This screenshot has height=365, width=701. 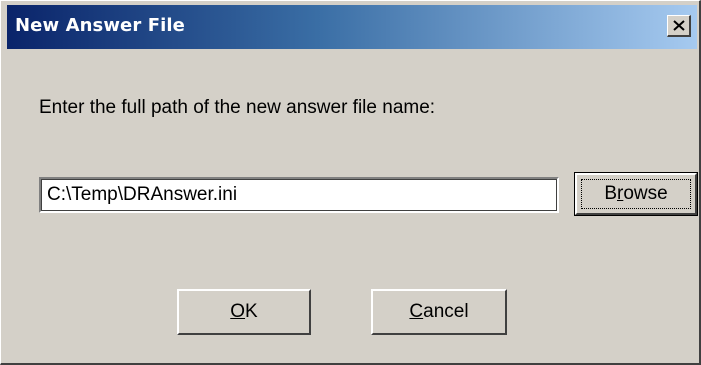 I want to click on ok-label: OK, so click(x=243, y=312).